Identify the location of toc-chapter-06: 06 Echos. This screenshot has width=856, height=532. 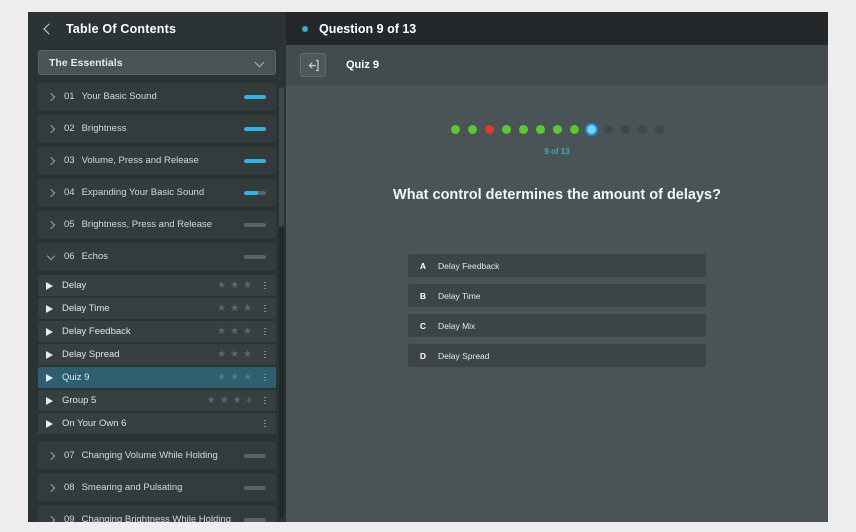
(157, 256).